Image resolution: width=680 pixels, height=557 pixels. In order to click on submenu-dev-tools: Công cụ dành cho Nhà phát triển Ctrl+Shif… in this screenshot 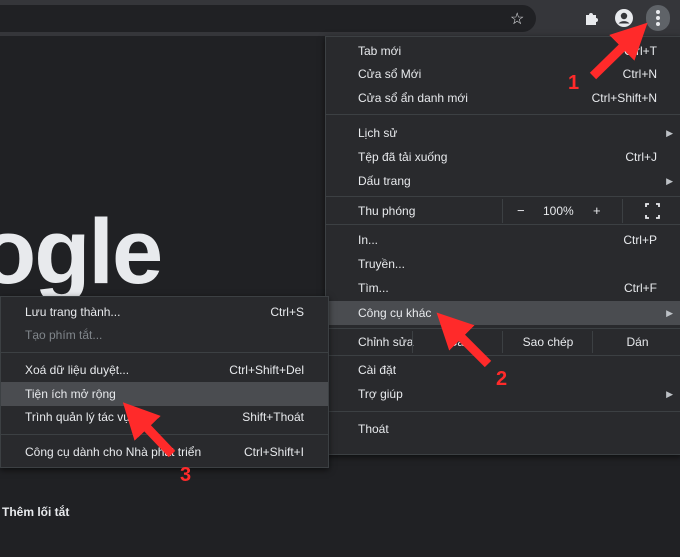, I will do `click(164, 452)`.